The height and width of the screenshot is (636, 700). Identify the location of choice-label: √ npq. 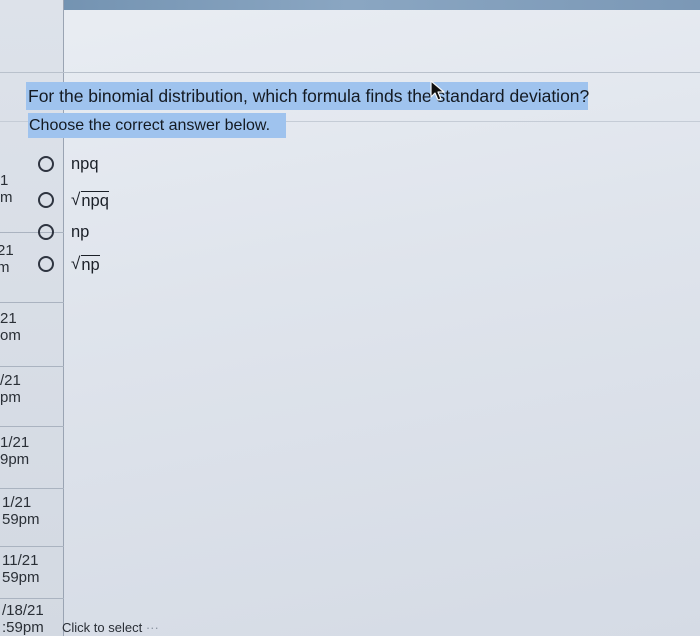
(90, 200).